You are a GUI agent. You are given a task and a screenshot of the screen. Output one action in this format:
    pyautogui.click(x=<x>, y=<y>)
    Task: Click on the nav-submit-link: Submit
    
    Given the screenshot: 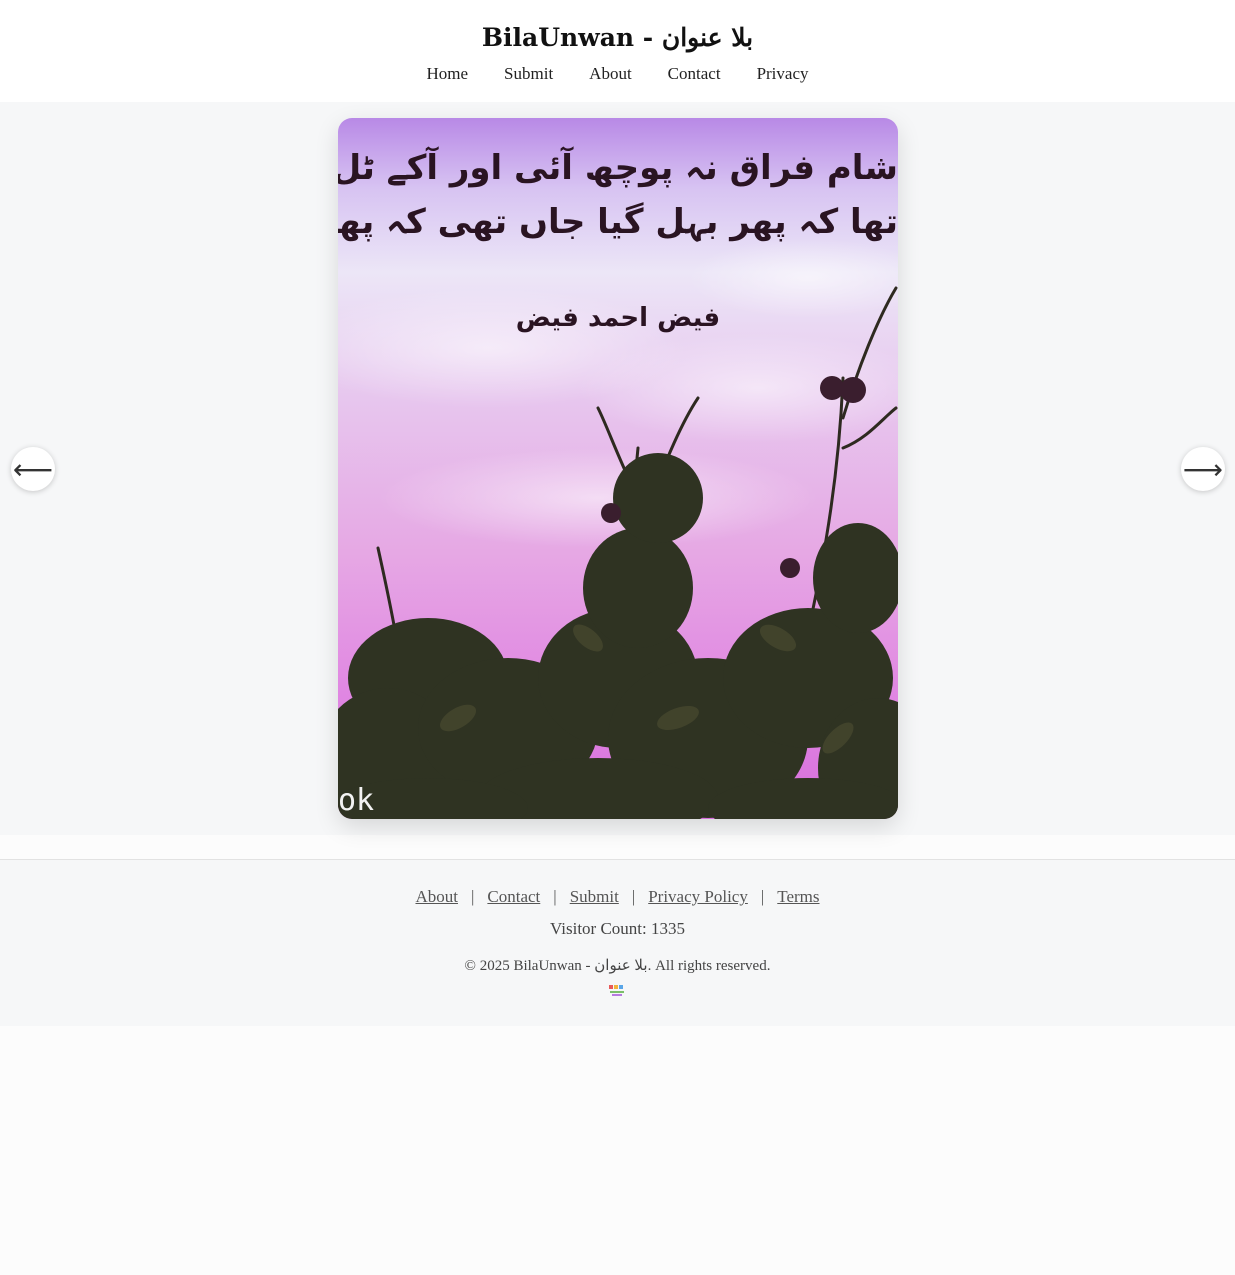 What is the action you would take?
    pyautogui.click(x=528, y=74)
    